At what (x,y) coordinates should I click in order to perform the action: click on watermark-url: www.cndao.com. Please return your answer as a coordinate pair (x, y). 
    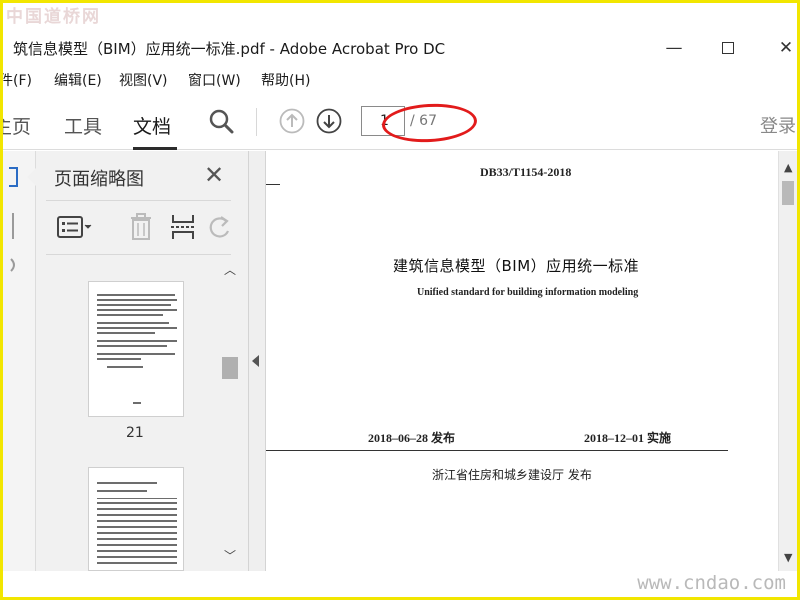
    Looking at the image, I should click on (711, 583).